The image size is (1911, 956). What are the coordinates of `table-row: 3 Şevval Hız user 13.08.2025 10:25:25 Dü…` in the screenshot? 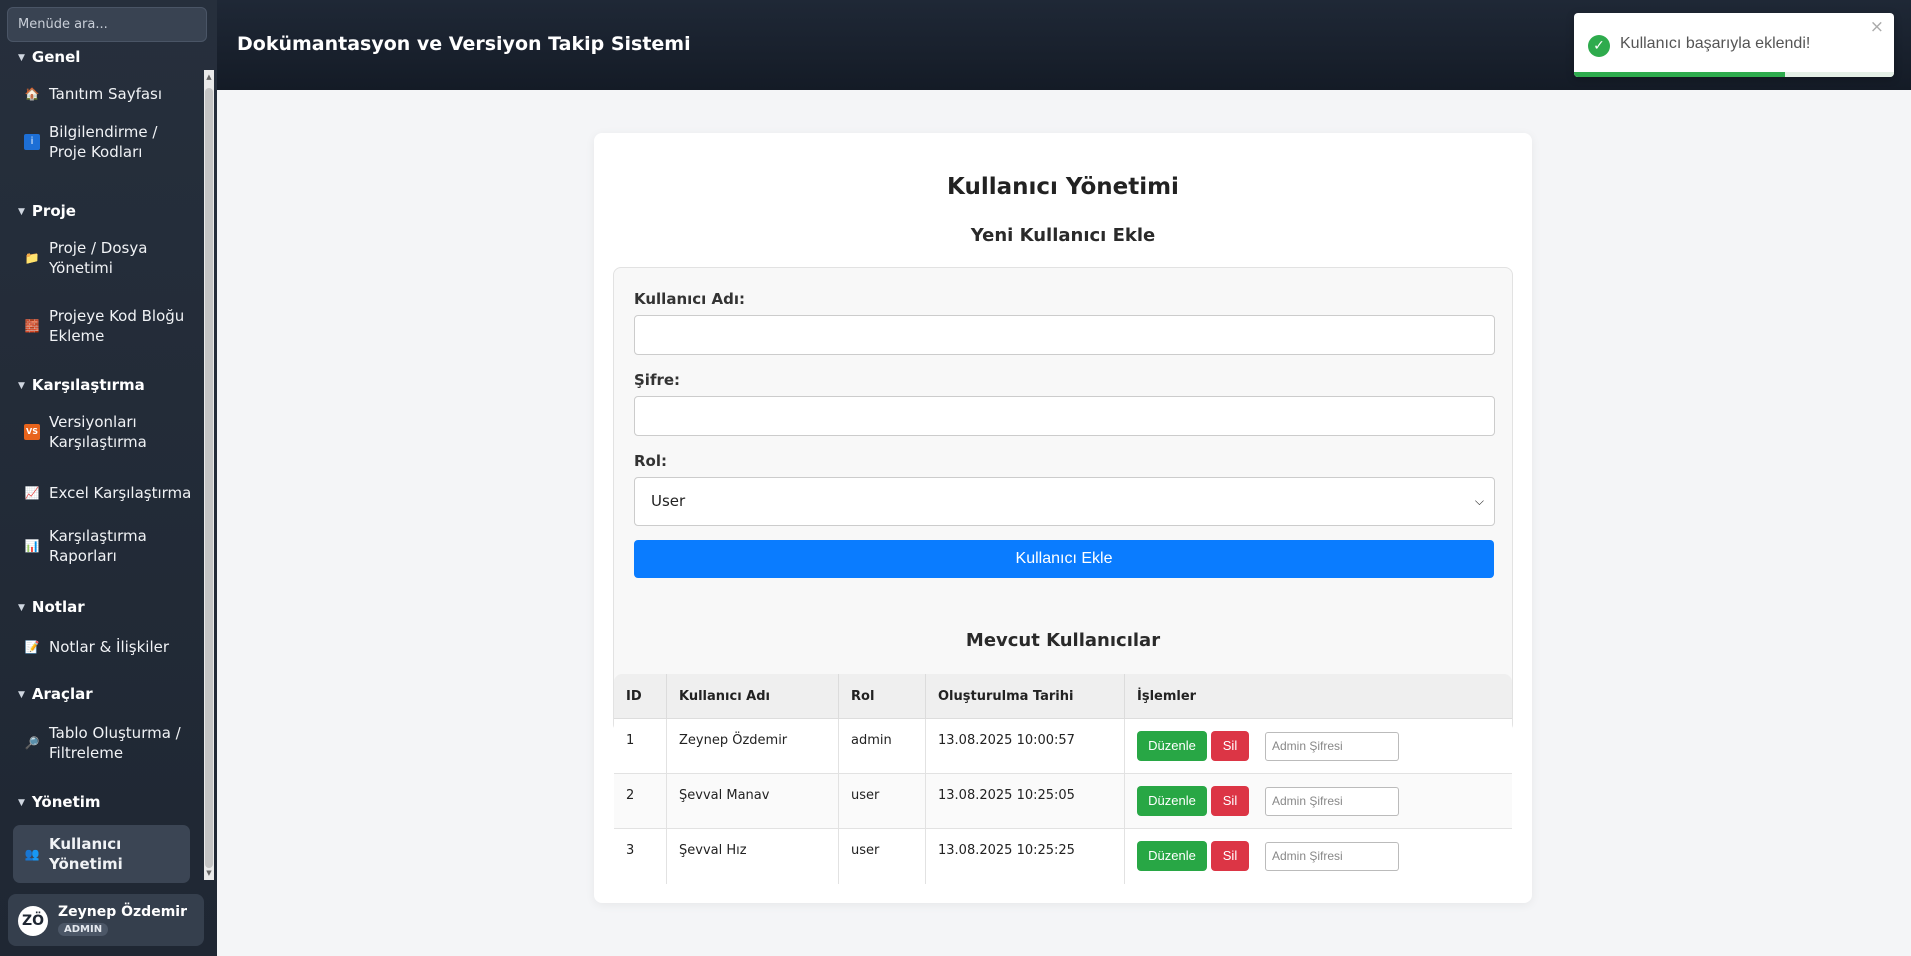 It's located at (1063, 856).